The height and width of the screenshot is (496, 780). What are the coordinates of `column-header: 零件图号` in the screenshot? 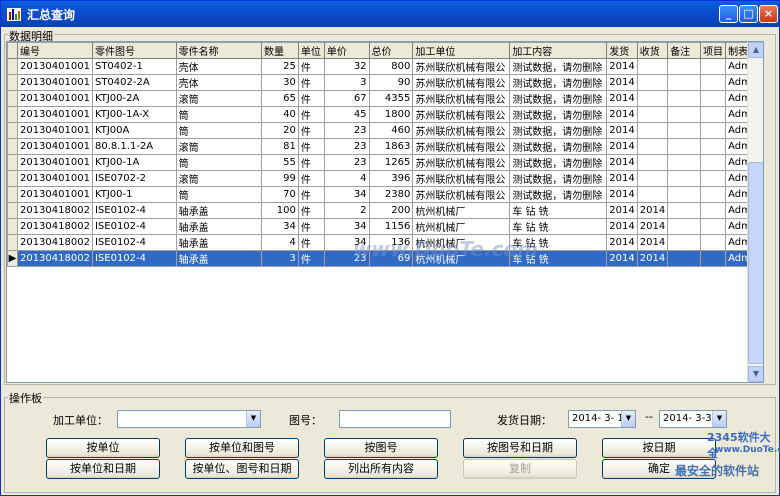 It's located at (134, 50).